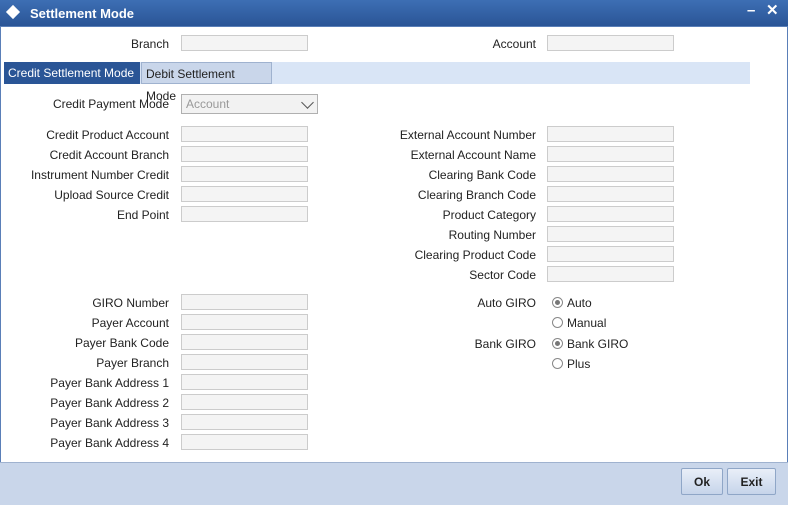 The height and width of the screenshot is (505, 788). Describe the element at coordinates (772, 10) in the screenshot. I see `close-icon: ✕` at that location.